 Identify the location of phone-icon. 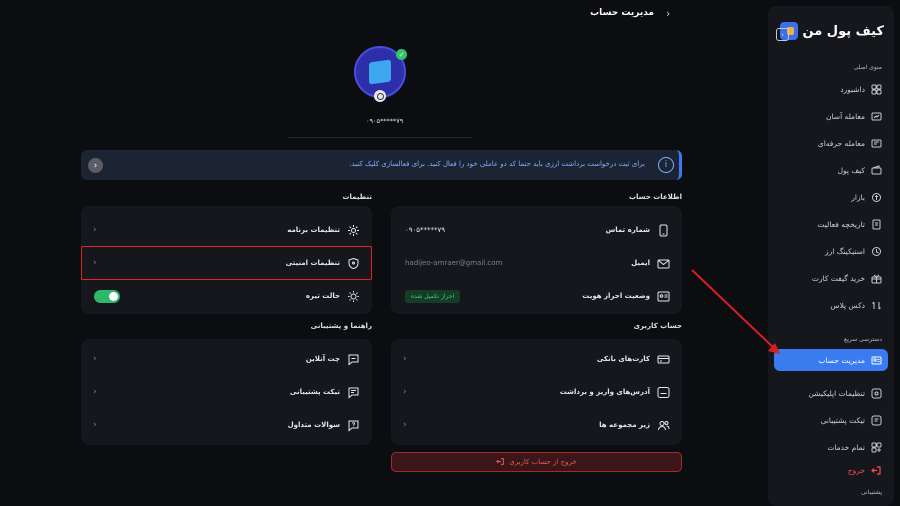
(663, 230).